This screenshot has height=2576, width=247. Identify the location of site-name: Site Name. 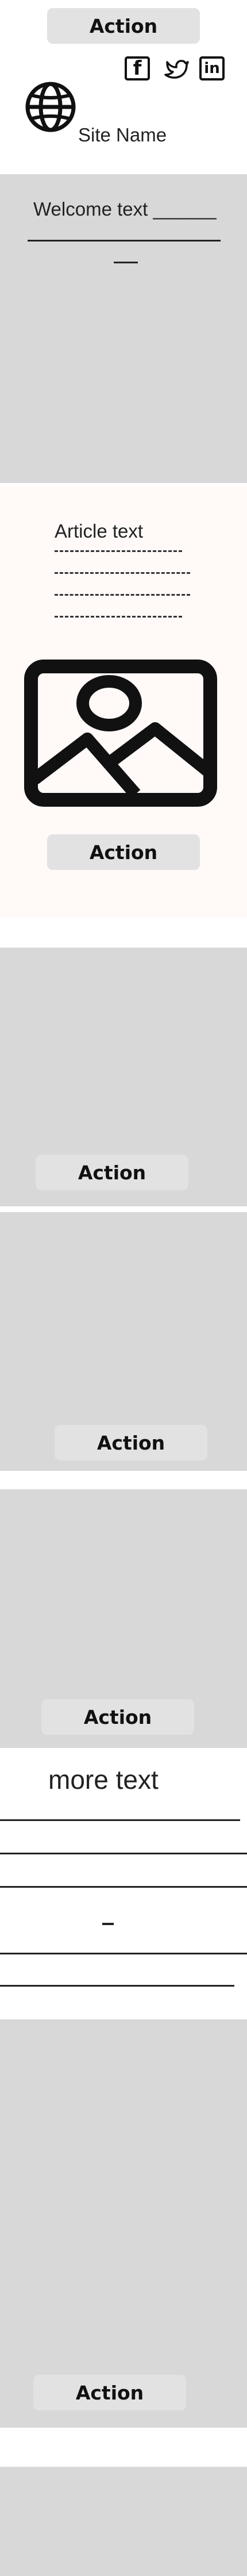
(122, 134).